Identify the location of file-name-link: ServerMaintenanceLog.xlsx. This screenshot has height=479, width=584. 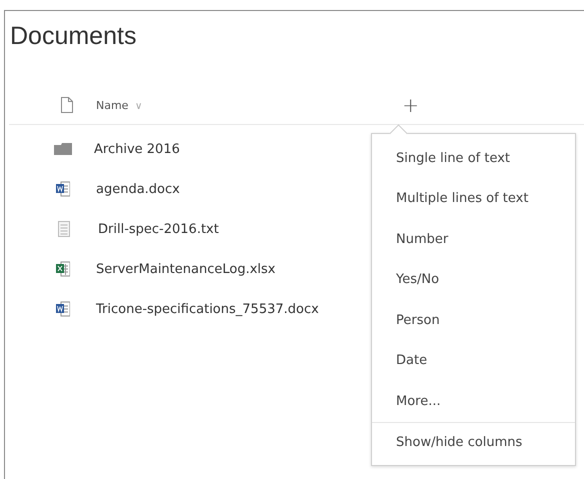
(186, 269).